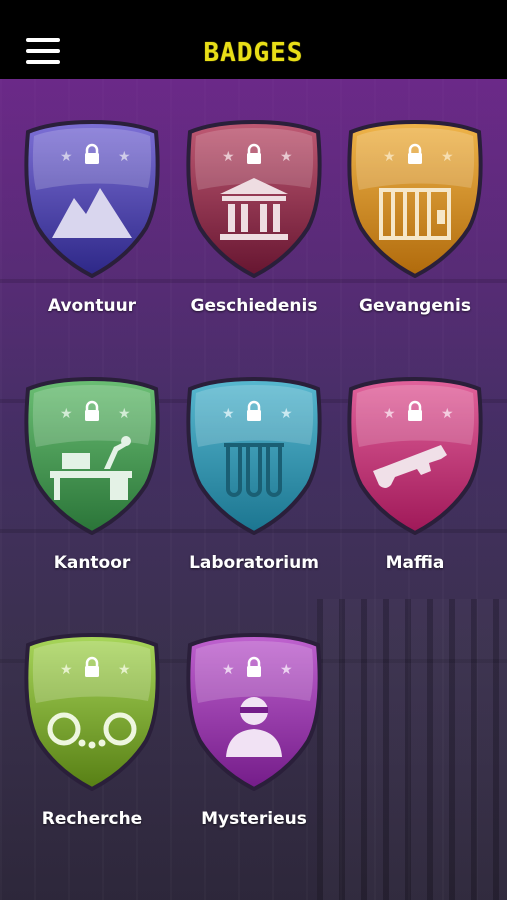  Describe the element at coordinates (253, 53) in the screenshot. I see `page-title: BADGES` at that location.